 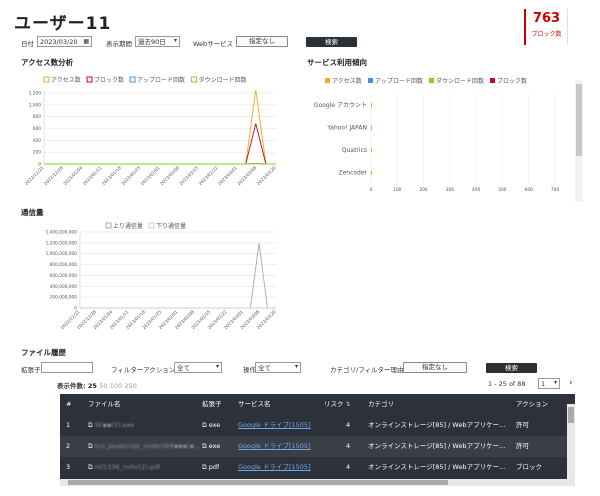 What do you see at coordinates (93, 176) in the screenshot?
I see `x-tick-label: 2023/01/11` at bounding box center [93, 176].